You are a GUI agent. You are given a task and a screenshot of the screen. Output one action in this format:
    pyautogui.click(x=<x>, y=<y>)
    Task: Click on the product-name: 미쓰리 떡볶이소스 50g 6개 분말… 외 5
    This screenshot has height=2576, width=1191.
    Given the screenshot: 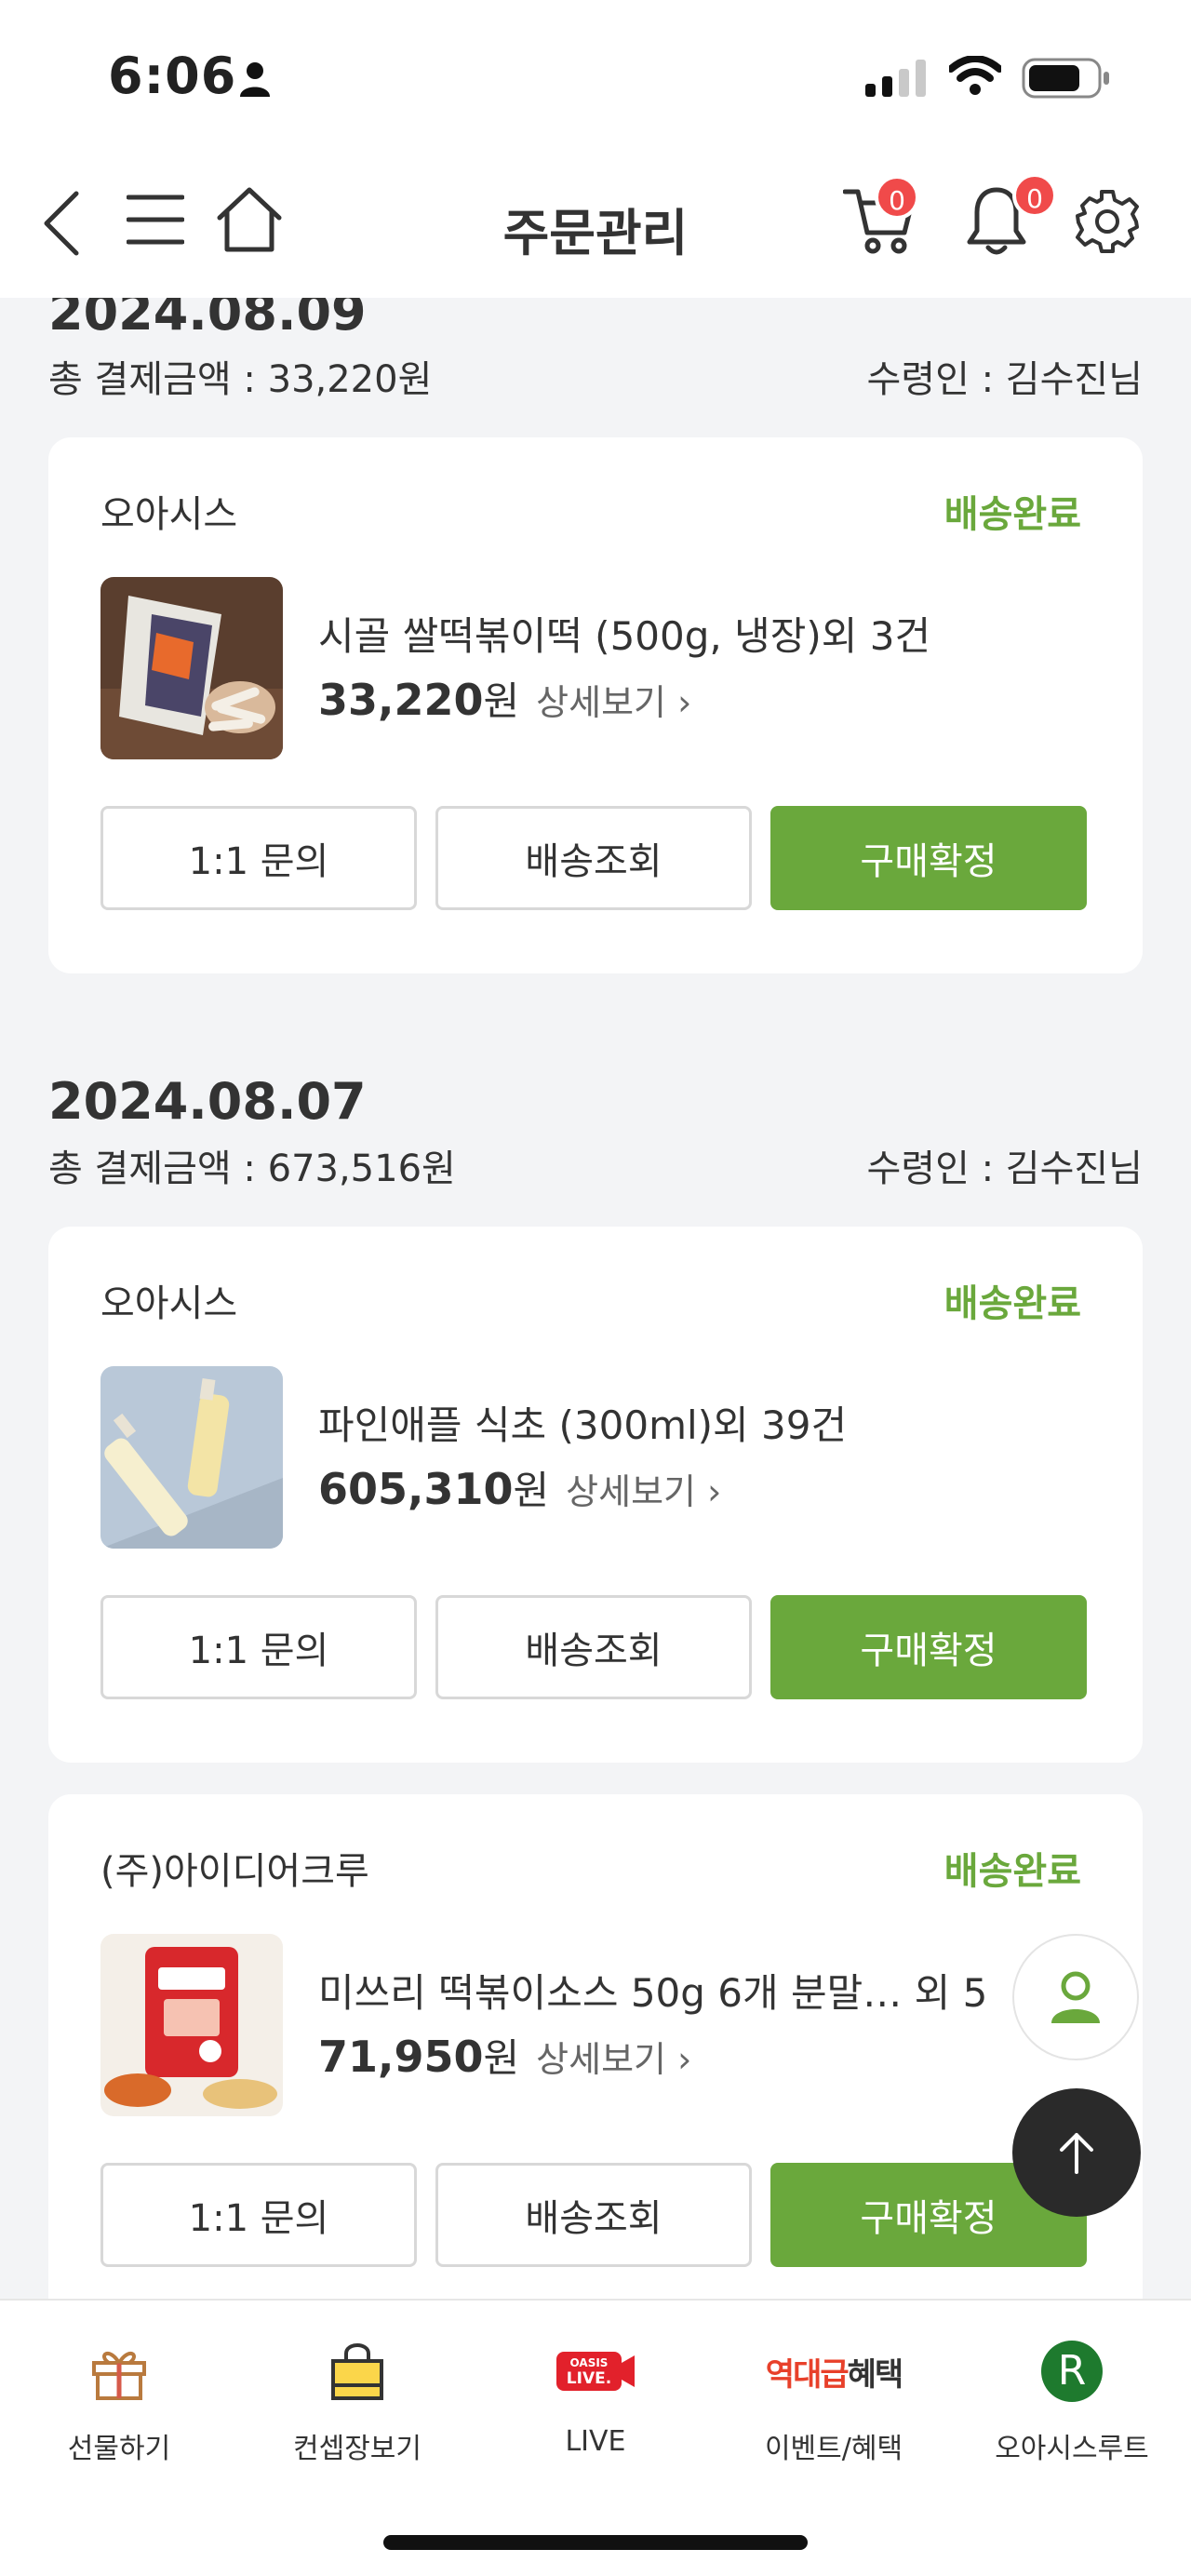 What is the action you would take?
    pyautogui.click(x=653, y=1993)
    